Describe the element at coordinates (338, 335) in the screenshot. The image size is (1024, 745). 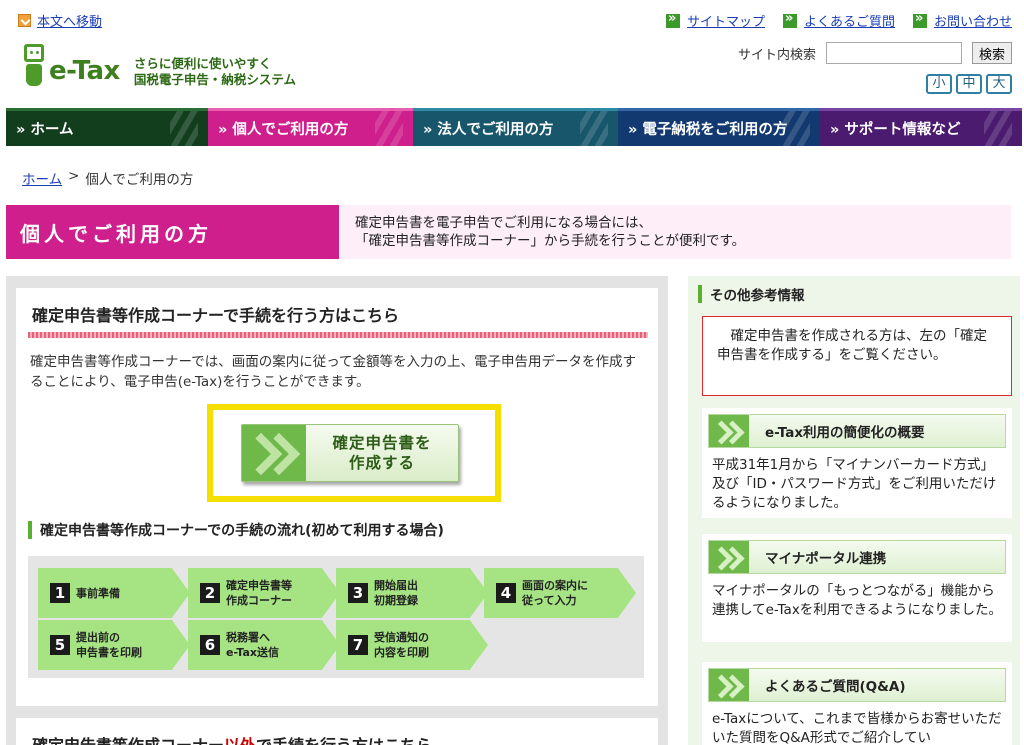
I see `section-divider` at that location.